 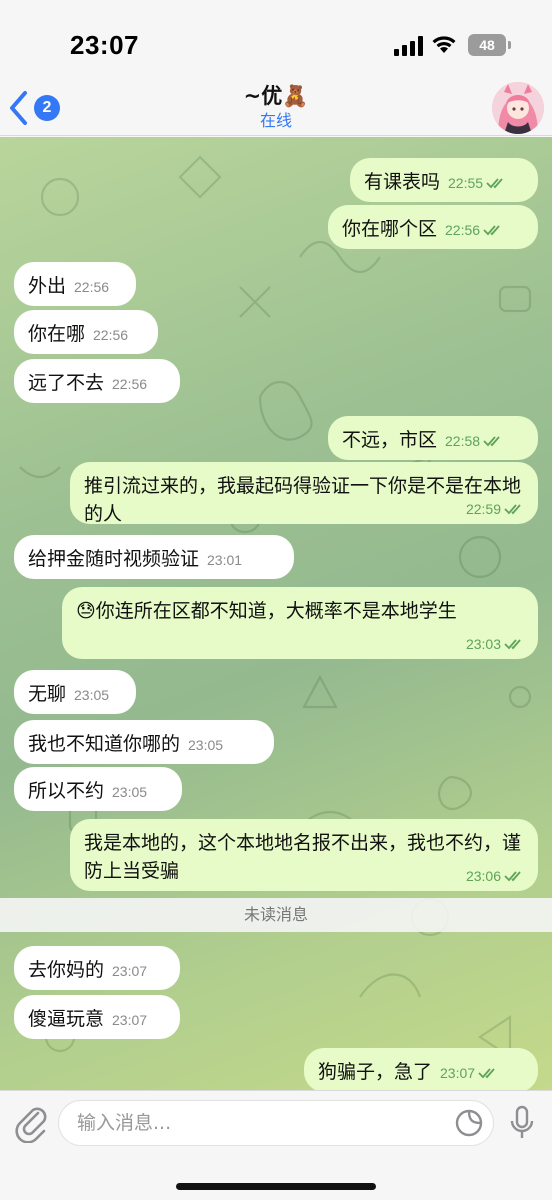 What do you see at coordinates (276, 915) in the screenshot?
I see `unread-divider: 未读消息` at bounding box center [276, 915].